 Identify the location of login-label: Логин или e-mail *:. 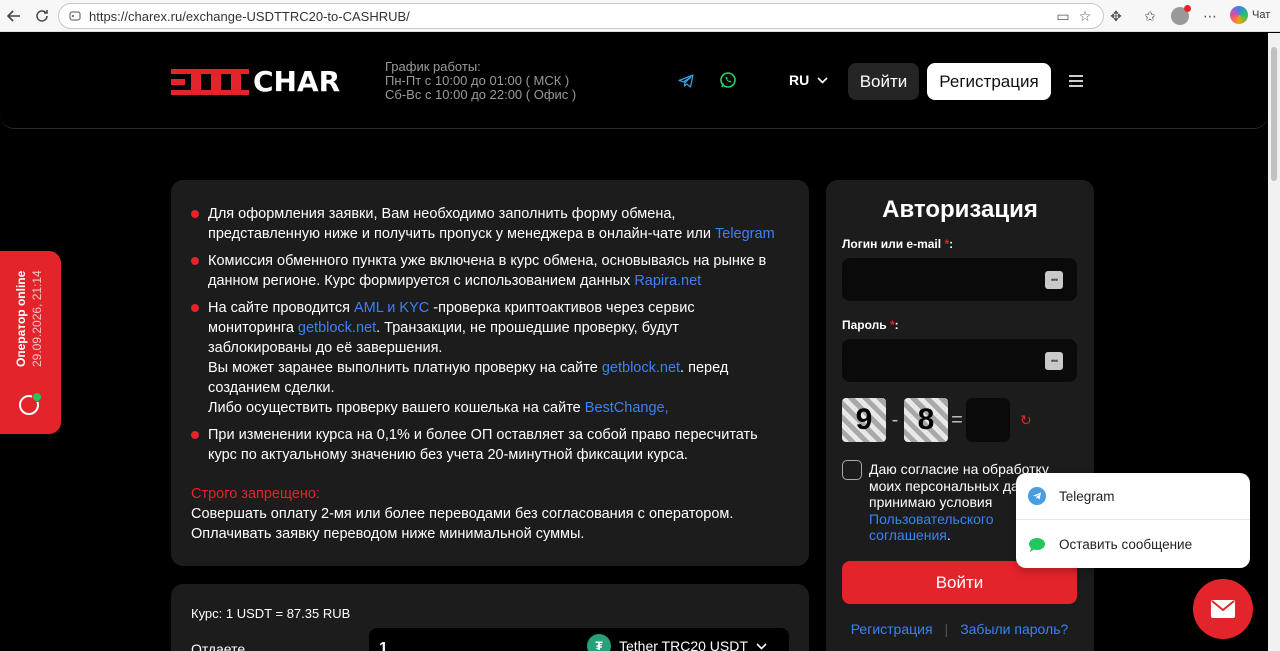
(898, 244).